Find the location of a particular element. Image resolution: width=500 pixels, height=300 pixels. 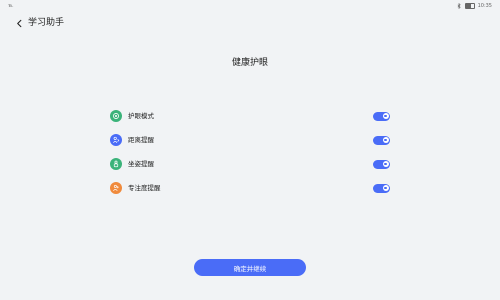

setting-label: 距离提醒 is located at coordinates (141, 140).